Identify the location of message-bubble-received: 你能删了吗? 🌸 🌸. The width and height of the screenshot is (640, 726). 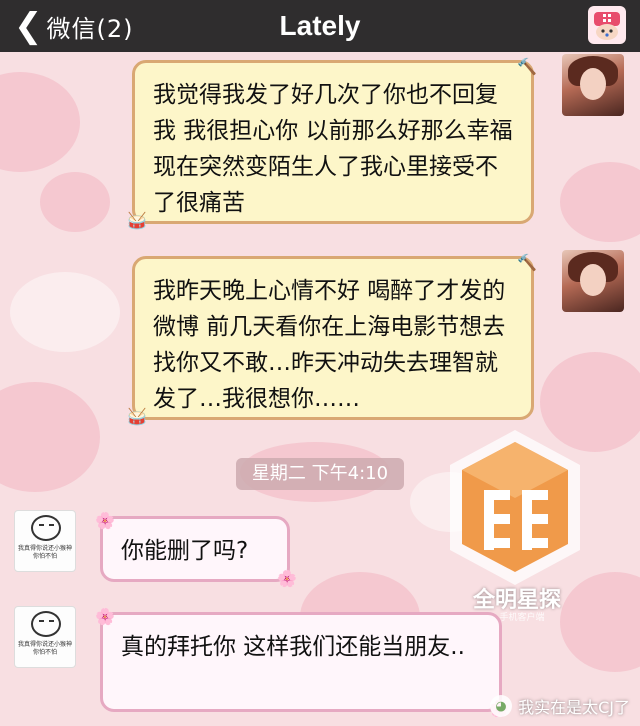
(196, 550).